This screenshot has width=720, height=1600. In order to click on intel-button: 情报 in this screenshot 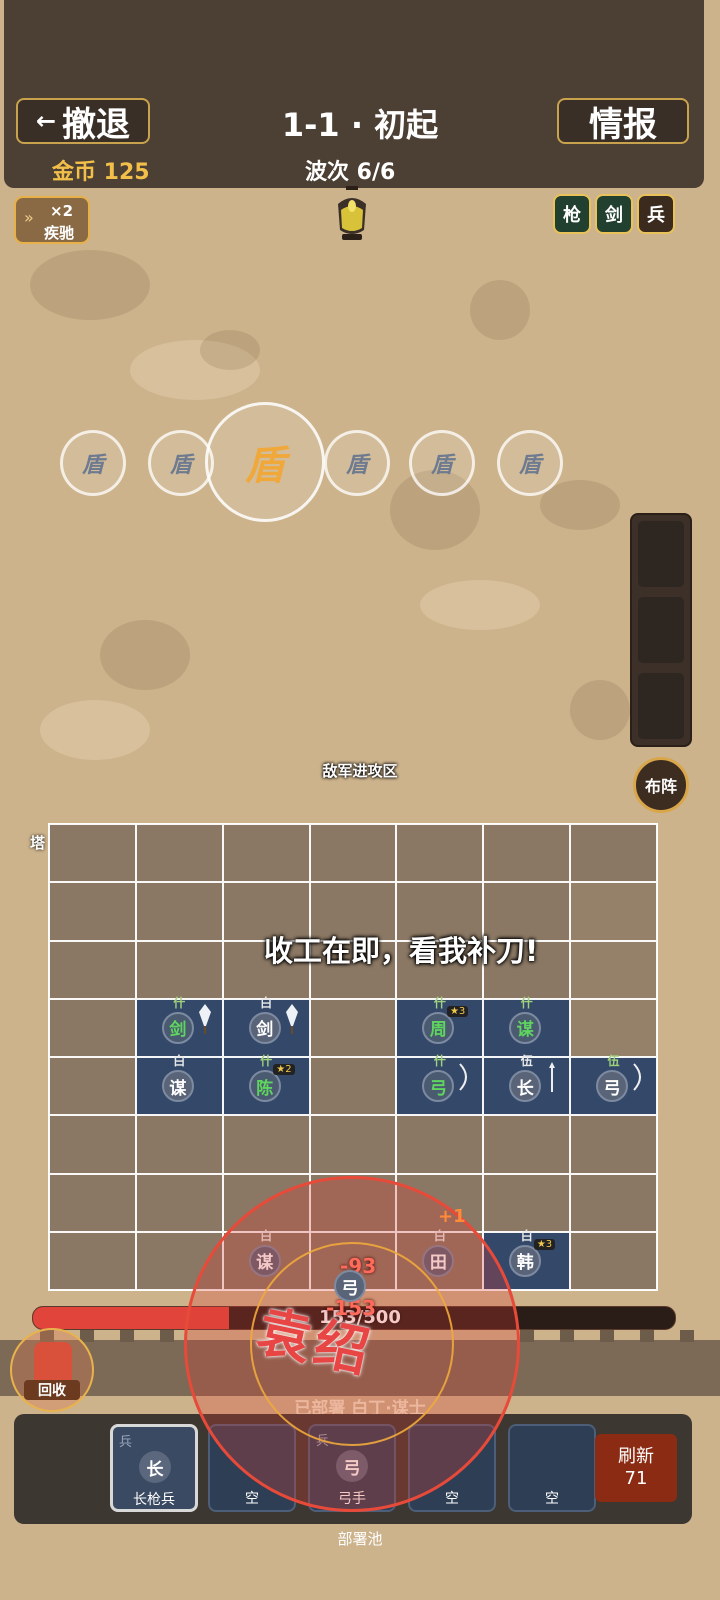, I will do `click(623, 121)`.